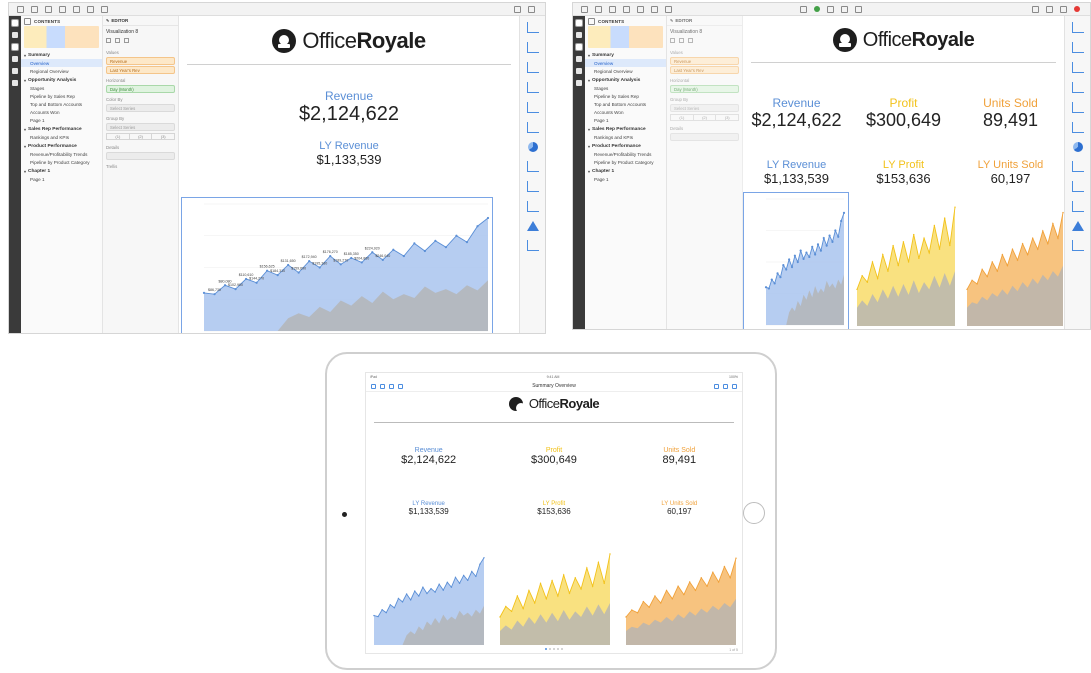  I want to click on tree-section: ▾ Product Performance, so click(61, 145).